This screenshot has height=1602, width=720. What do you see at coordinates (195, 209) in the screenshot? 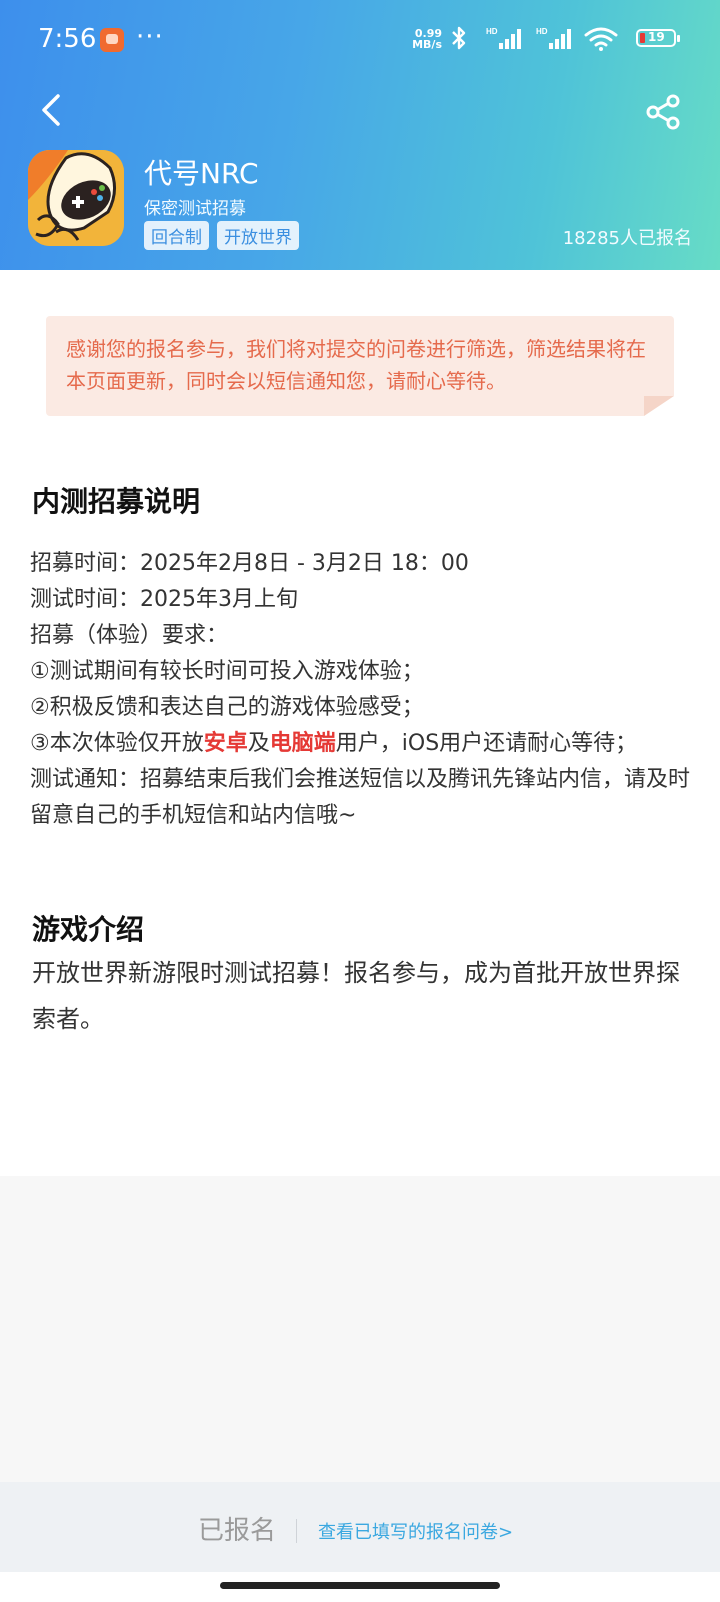
I see `game-subtitle: 保密测试招募` at bounding box center [195, 209].